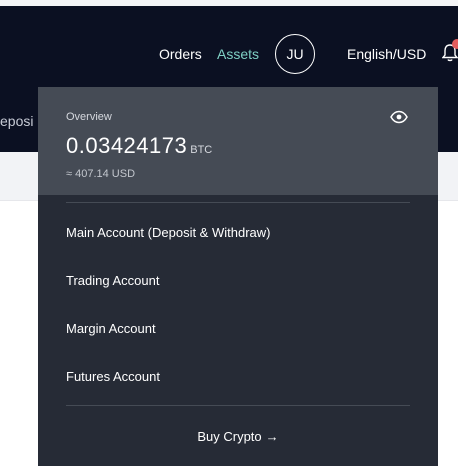  Describe the element at coordinates (113, 376) in the screenshot. I see `menu-item-futures-account: Futures Account` at that location.